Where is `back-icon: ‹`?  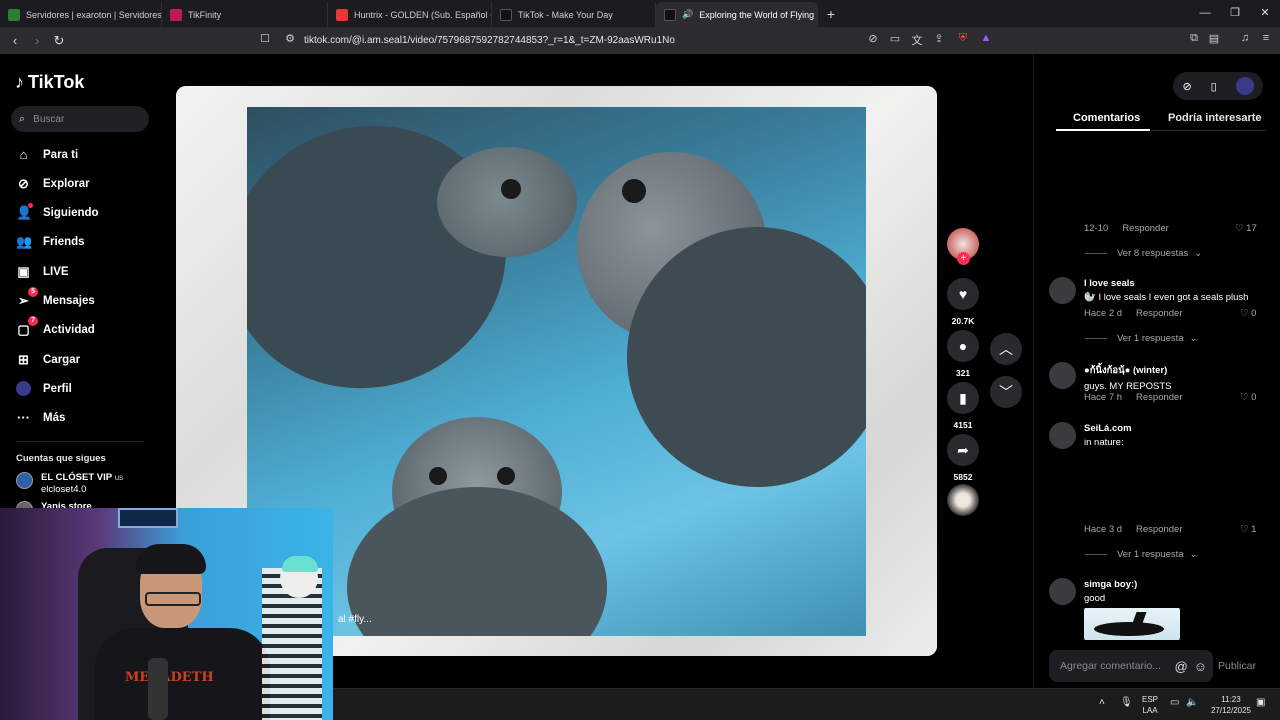
back-icon: ‹ is located at coordinates (15, 40).